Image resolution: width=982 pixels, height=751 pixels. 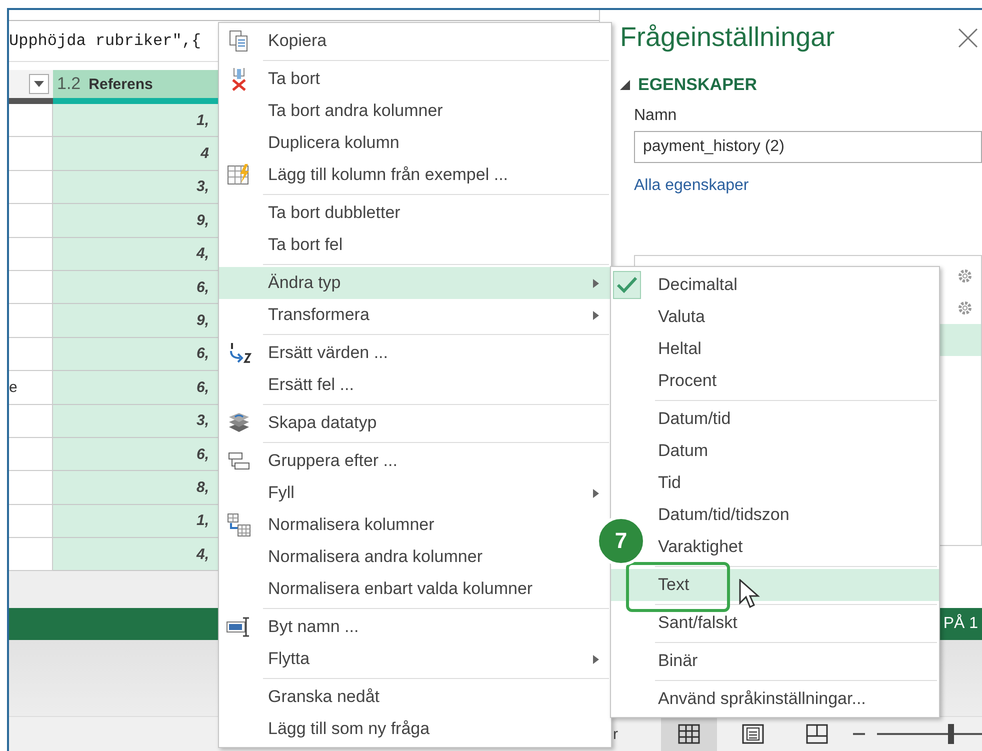 I want to click on status-text: PÅ 1, so click(x=960, y=624).